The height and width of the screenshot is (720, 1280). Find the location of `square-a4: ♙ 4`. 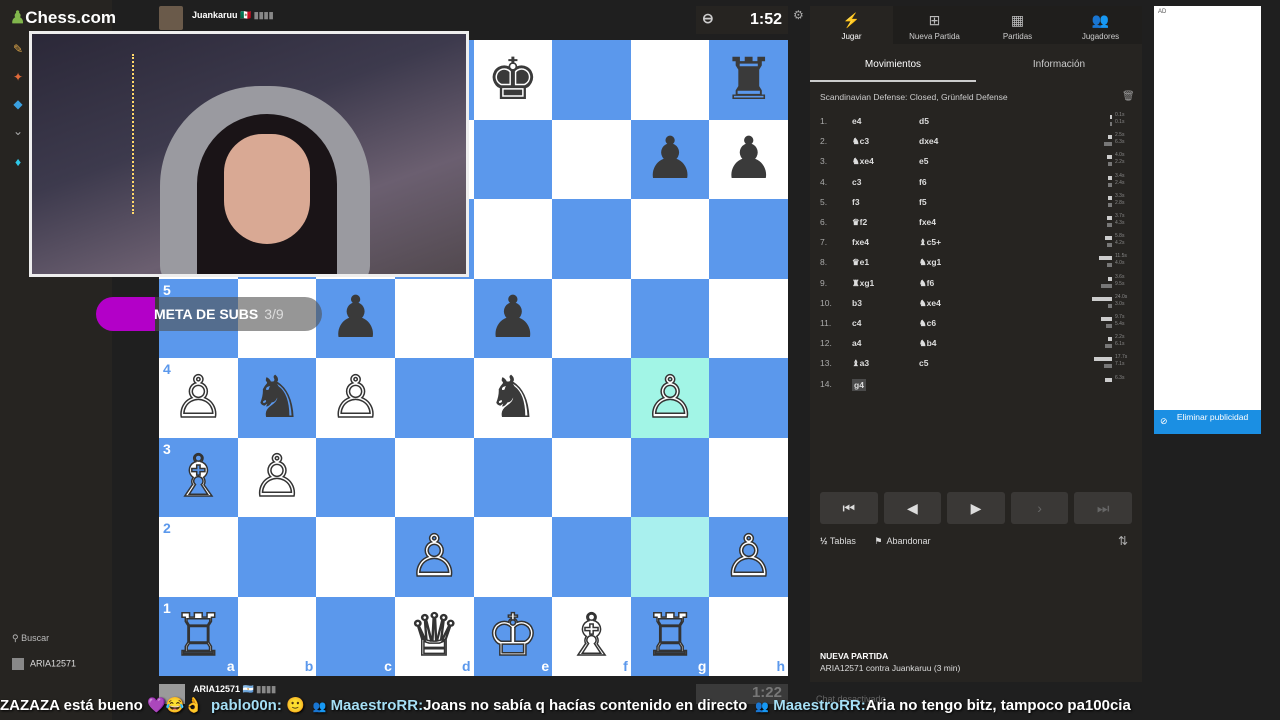

square-a4: ♙ 4 is located at coordinates (198, 398).